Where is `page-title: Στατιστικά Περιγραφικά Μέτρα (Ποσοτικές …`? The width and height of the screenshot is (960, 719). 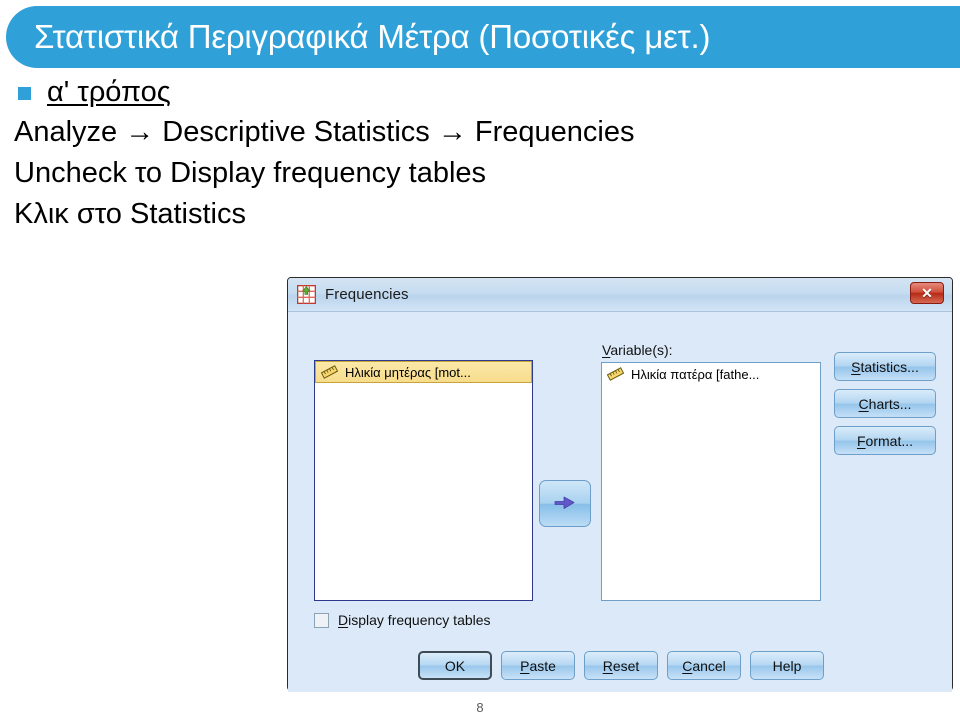 page-title: Στατιστικά Περιγραφικά Μέτρα (Ποσοτικές … is located at coordinates (372, 36).